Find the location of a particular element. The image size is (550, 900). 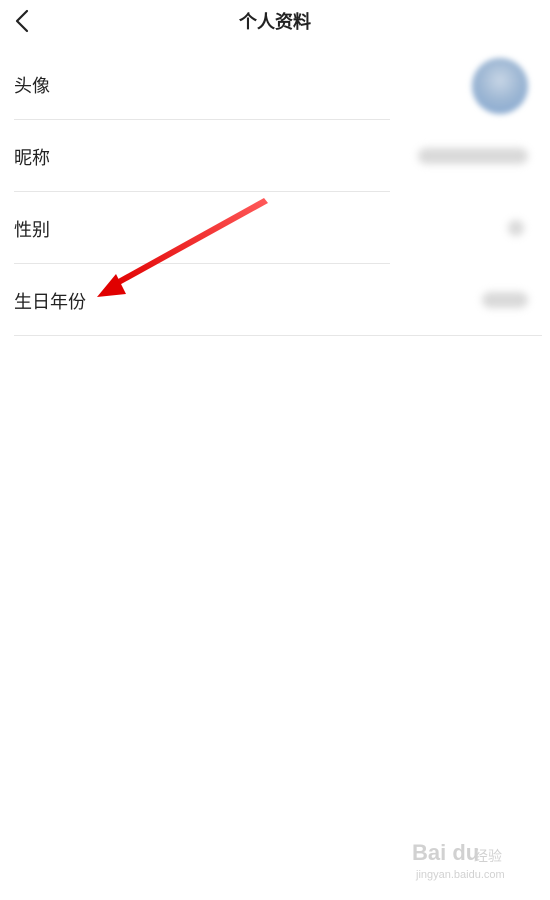

page-title: 个人资料 is located at coordinates (275, 22).